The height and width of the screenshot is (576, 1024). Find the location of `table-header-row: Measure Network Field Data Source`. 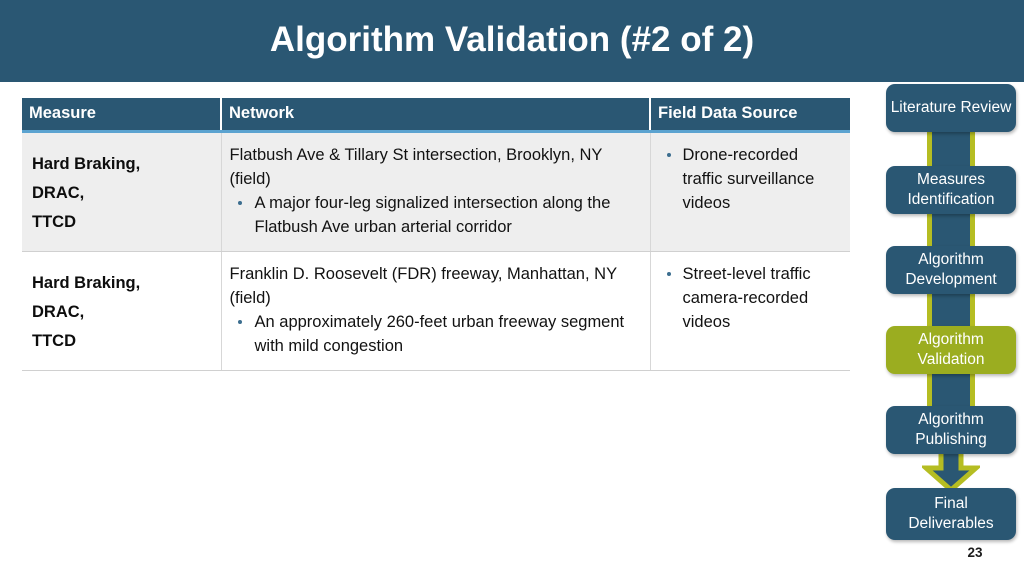

table-header-row: Measure Network Field Data Source is located at coordinates (436, 115).